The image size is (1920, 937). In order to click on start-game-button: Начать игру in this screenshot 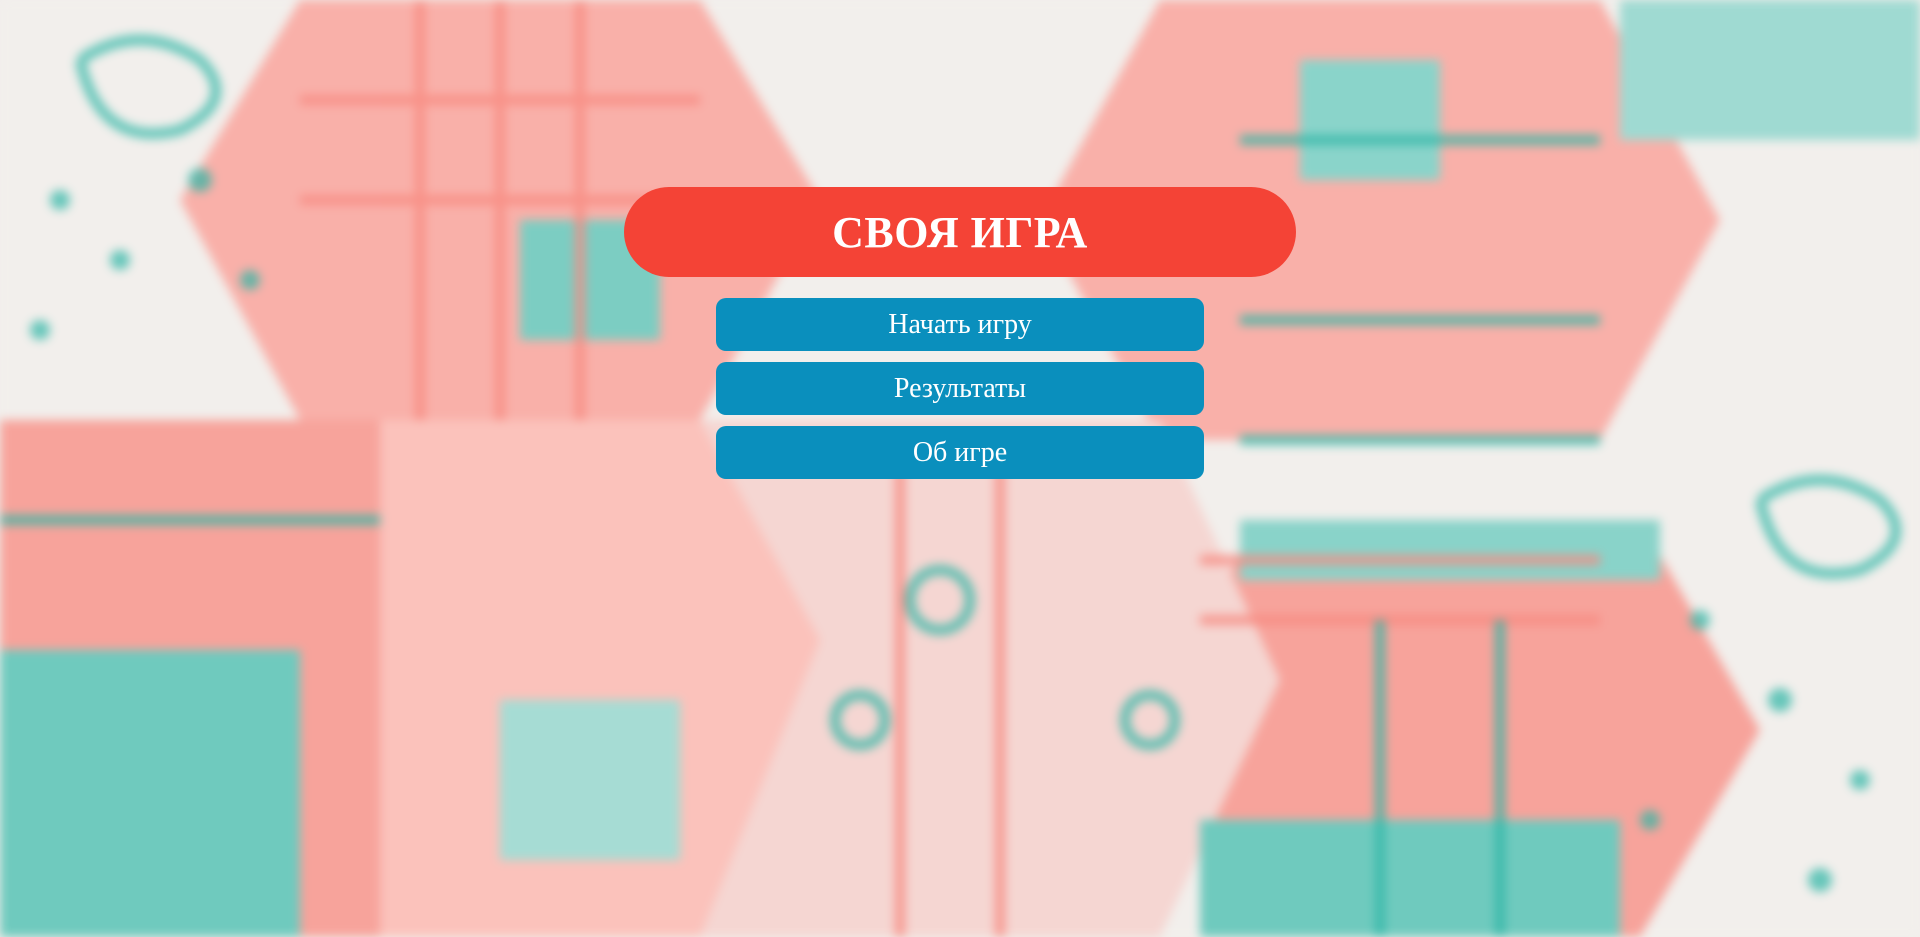, I will do `click(960, 324)`.